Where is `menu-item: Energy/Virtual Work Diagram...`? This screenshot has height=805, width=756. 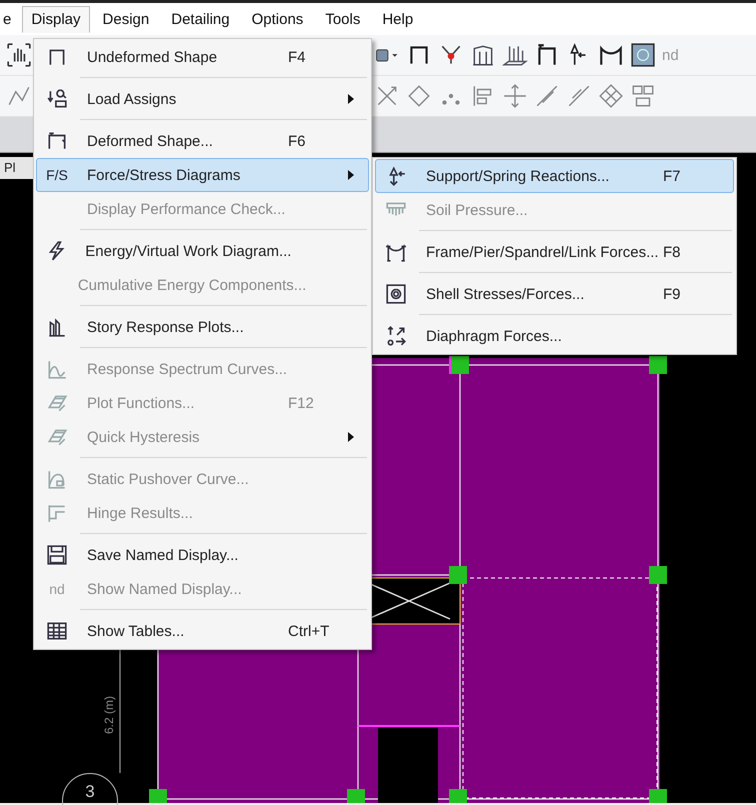 menu-item: Energy/Virtual Work Diagram... is located at coordinates (202, 251).